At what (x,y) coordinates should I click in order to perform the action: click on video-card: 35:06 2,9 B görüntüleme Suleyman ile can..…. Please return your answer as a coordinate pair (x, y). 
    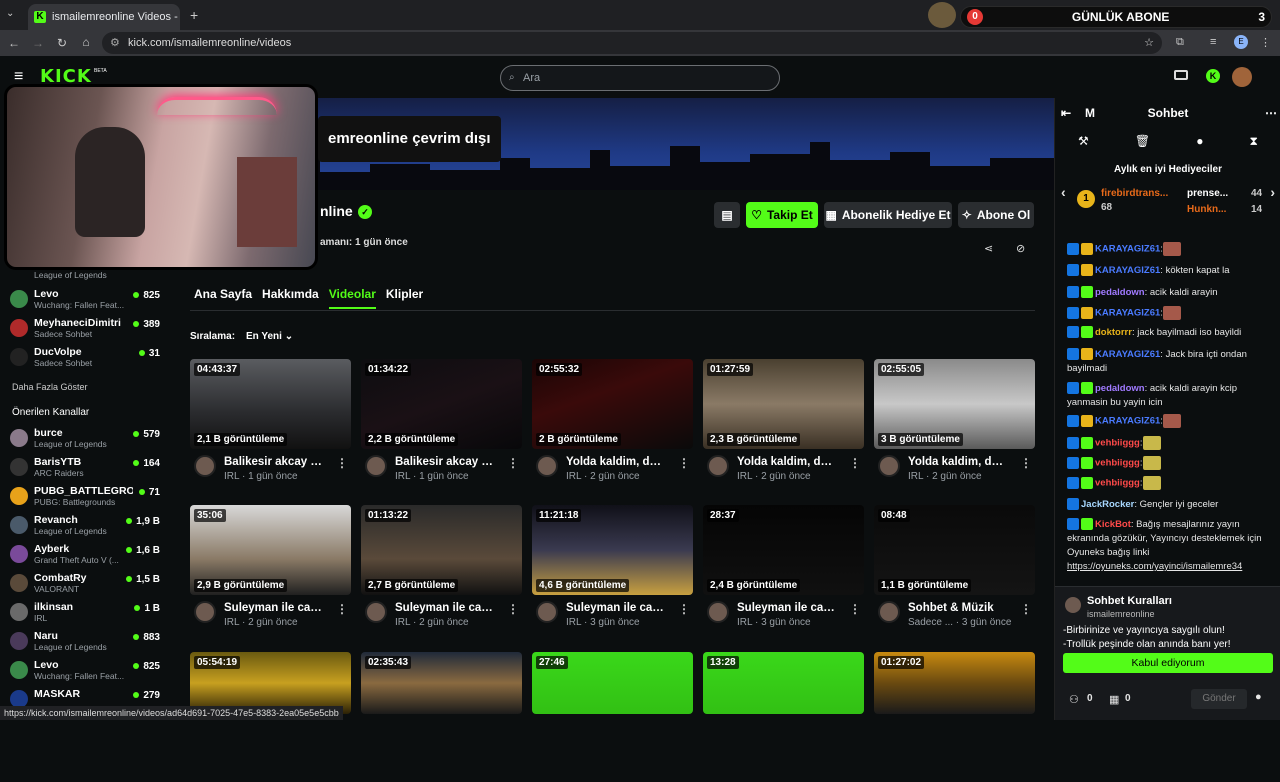
    Looking at the image, I should click on (270, 570).